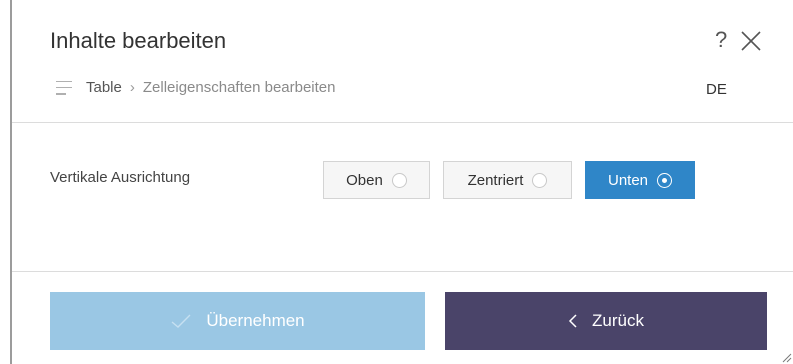 This screenshot has width=793, height=364. Describe the element at coordinates (239, 87) in the screenshot. I see `breadcrumb-current: Zelleigenschaften bearbeiten` at that location.